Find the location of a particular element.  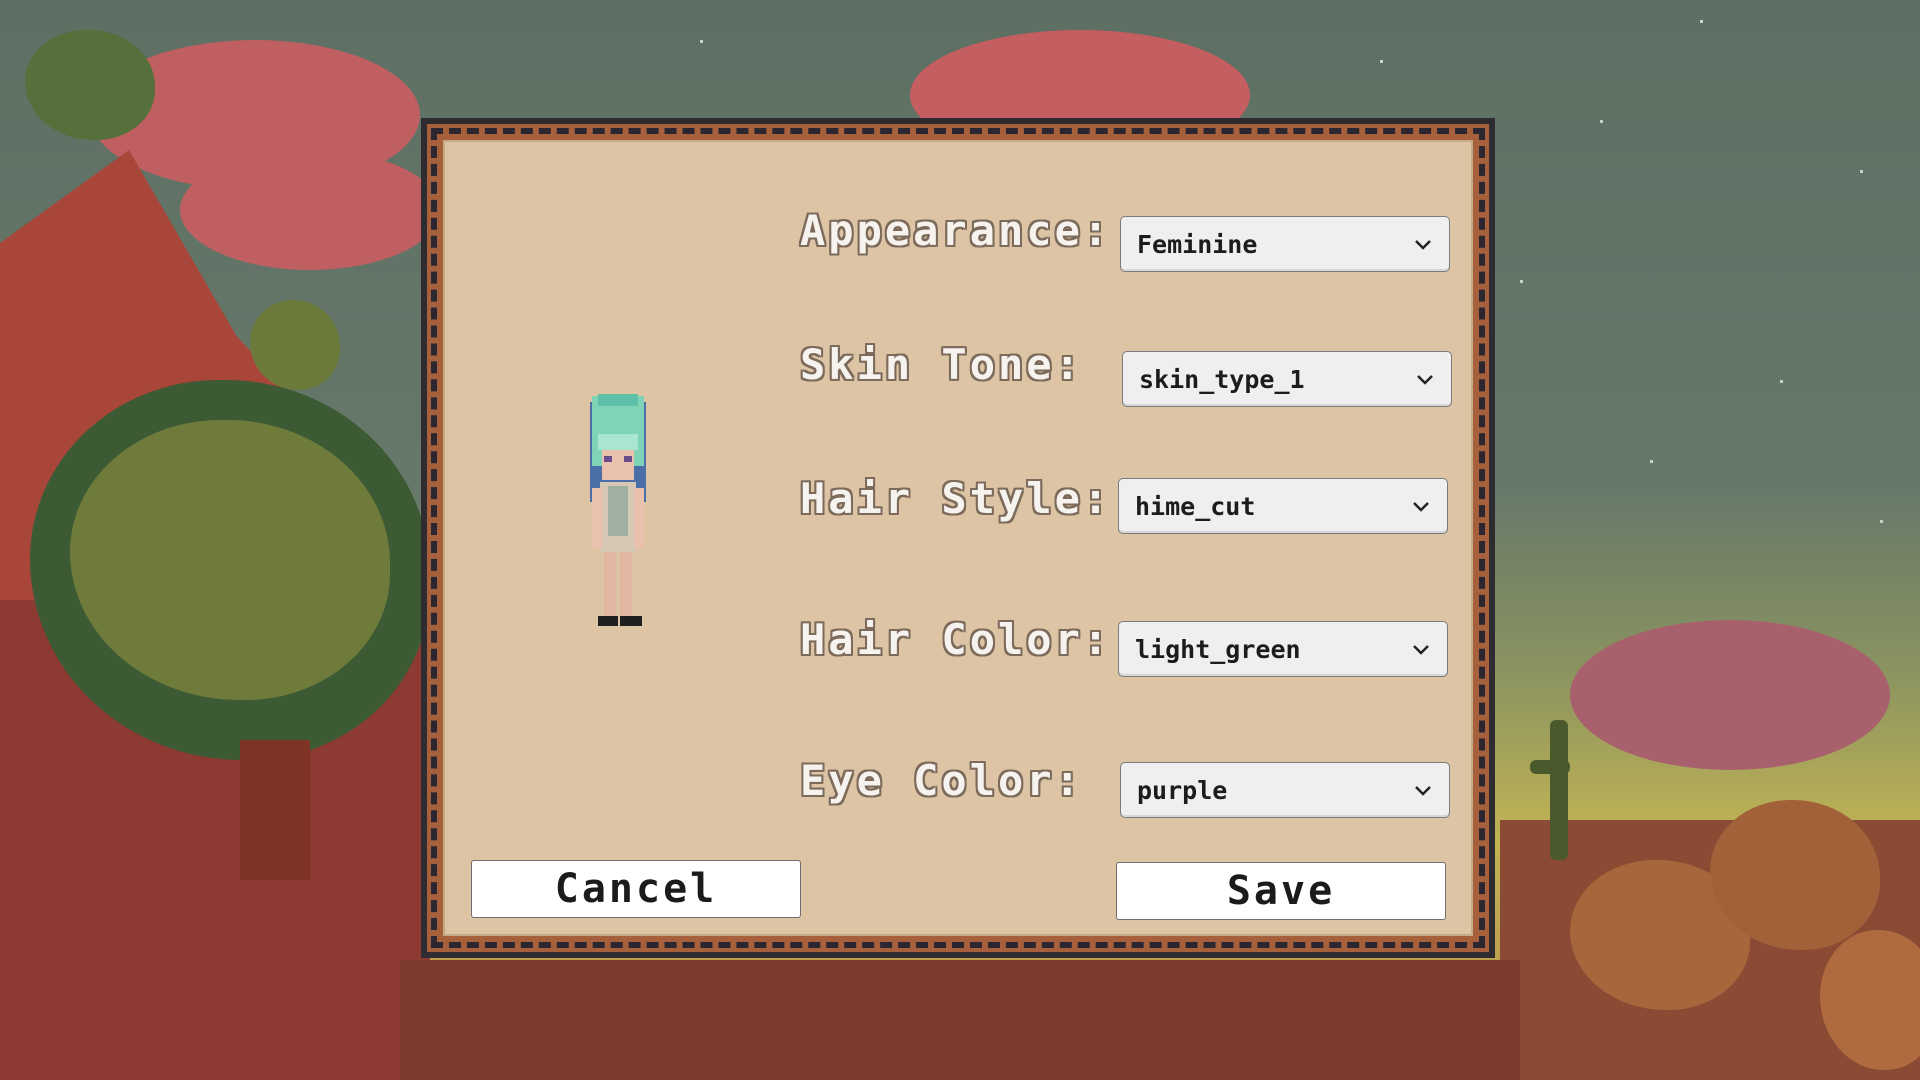

hair-style-value: hime_cut is located at coordinates (1195, 506).